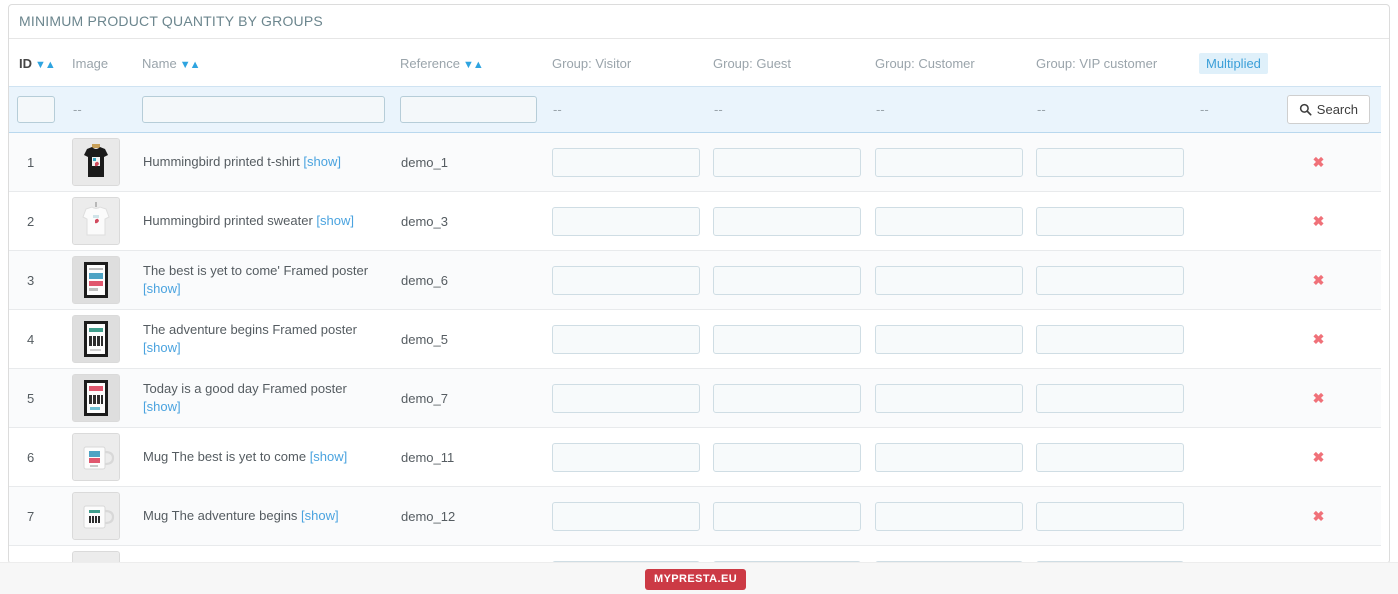 The height and width of the screenshot is (594, 1398). I want to click on row-reference: demo_1, so click(468, 162).